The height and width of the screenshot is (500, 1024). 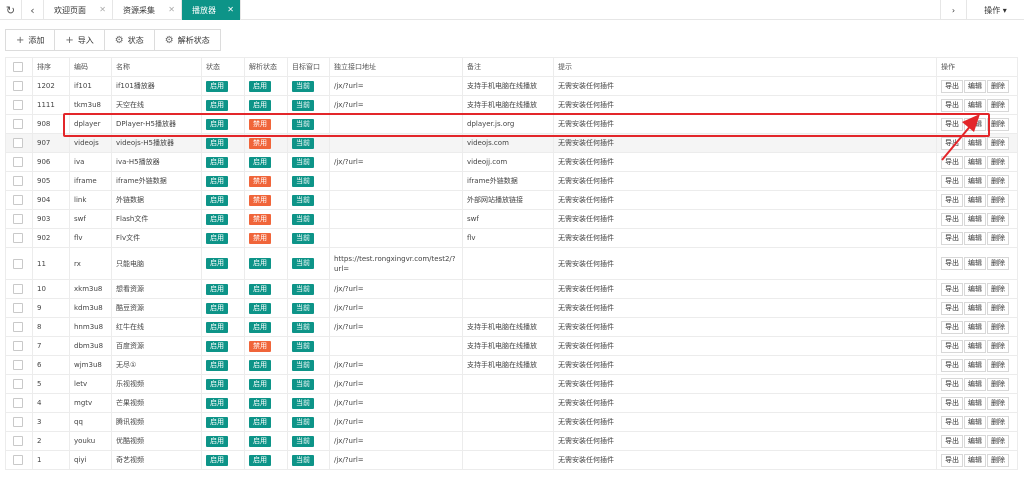 What do you see at coordinates (953, 10) in the screenshot?
I see `chevron-right-icon: ›` at bounding box center [953, 10].